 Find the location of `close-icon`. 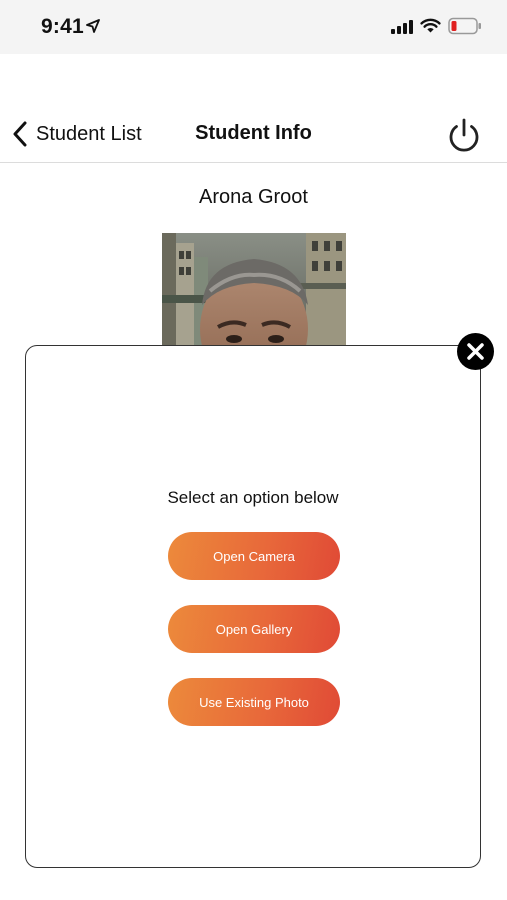

close-icon is located at coordinates (475, 351).